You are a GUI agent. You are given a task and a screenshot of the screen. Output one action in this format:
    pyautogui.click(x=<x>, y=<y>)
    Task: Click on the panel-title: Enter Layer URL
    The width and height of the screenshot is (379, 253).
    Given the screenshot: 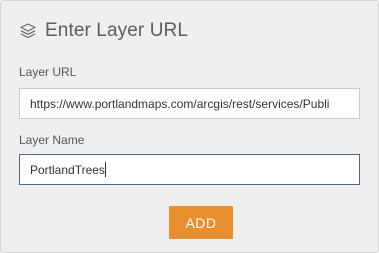 What is the action you would take?
    pyautogui.click(x=117, y=30)
    